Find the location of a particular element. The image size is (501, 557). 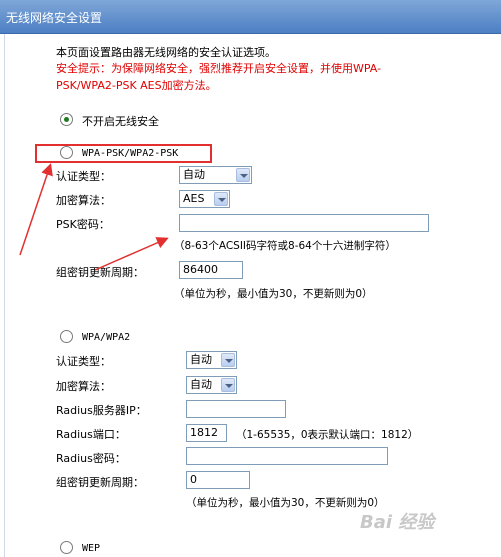

arrow-to-psk-option is located at coordinates (36, 209).